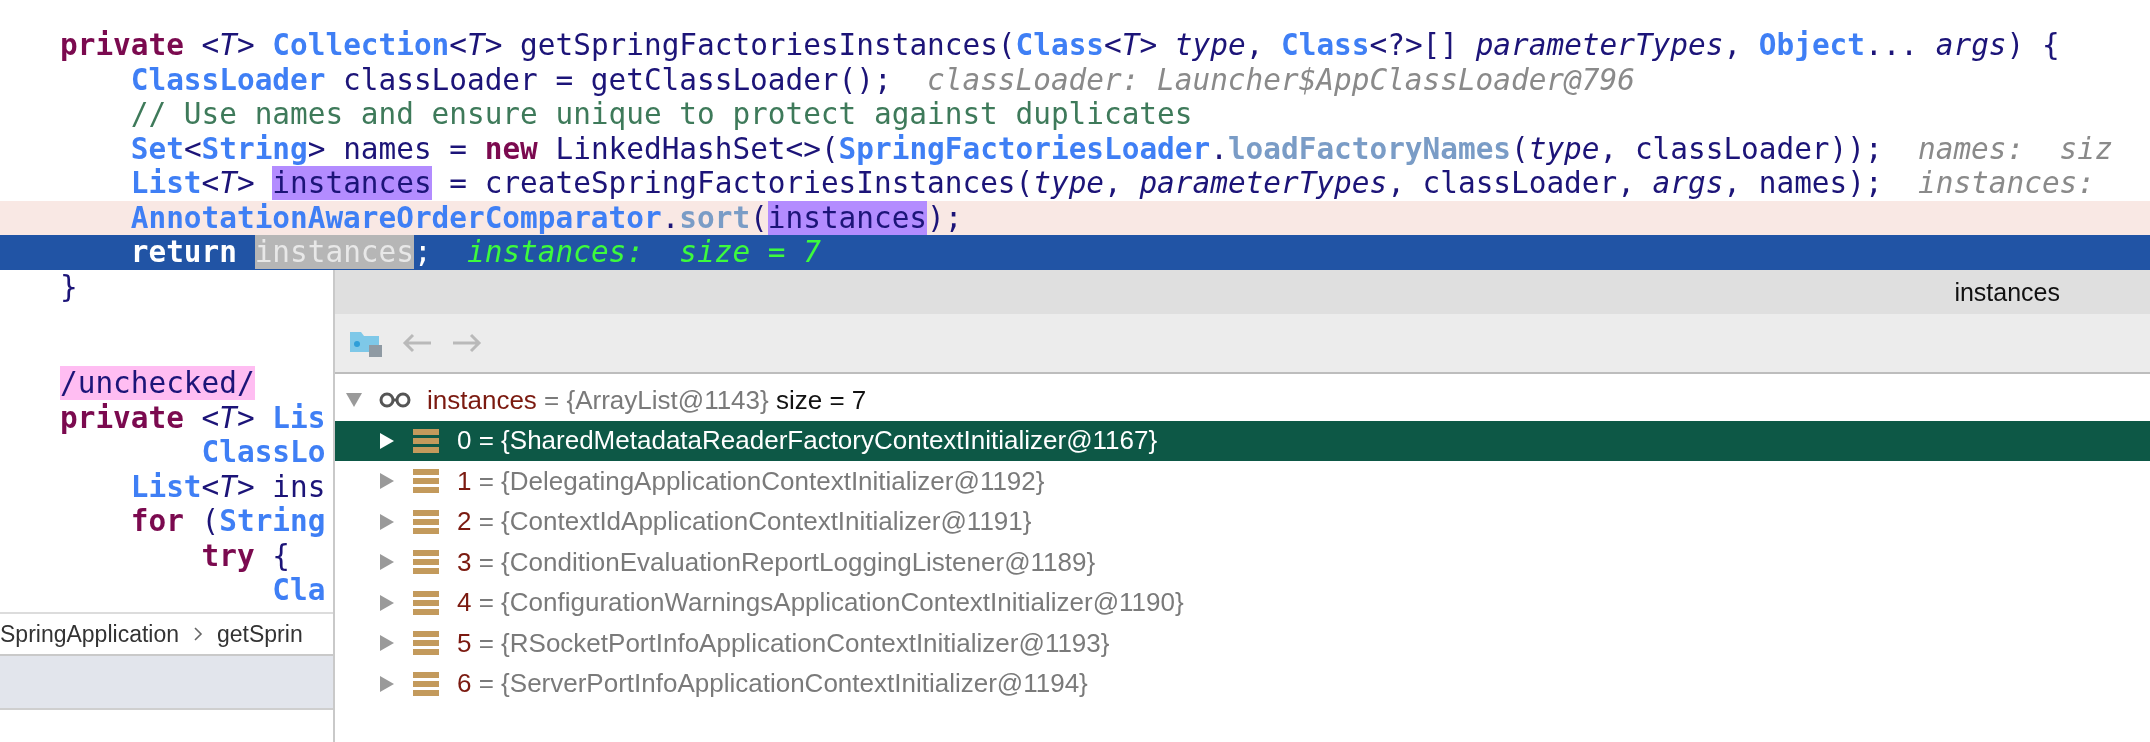  What do you see at coordinates (2007, 292) in the screenshot?
I see `popup-title: instances` at bounding box center [2007, 292].